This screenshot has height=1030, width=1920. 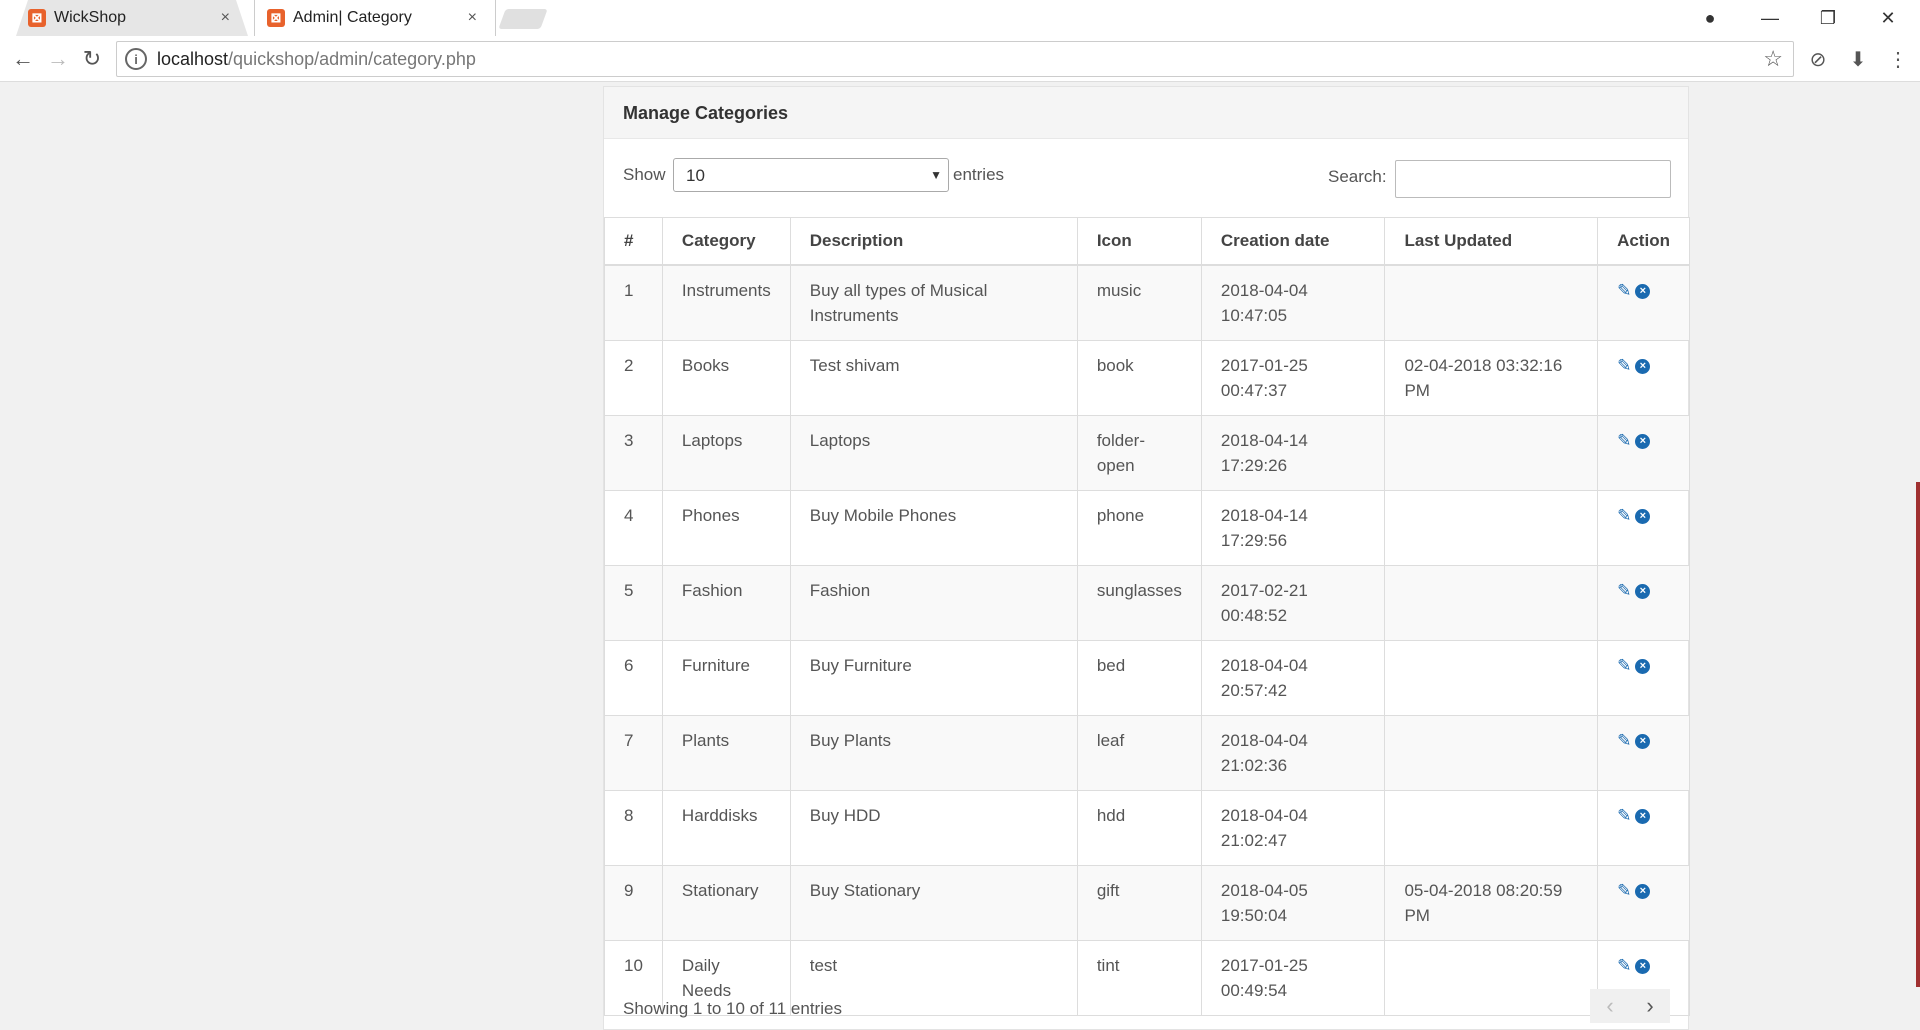 I want to click on tab-wickshop: ⊠ WickShop ×, so click(x=132, y=18).